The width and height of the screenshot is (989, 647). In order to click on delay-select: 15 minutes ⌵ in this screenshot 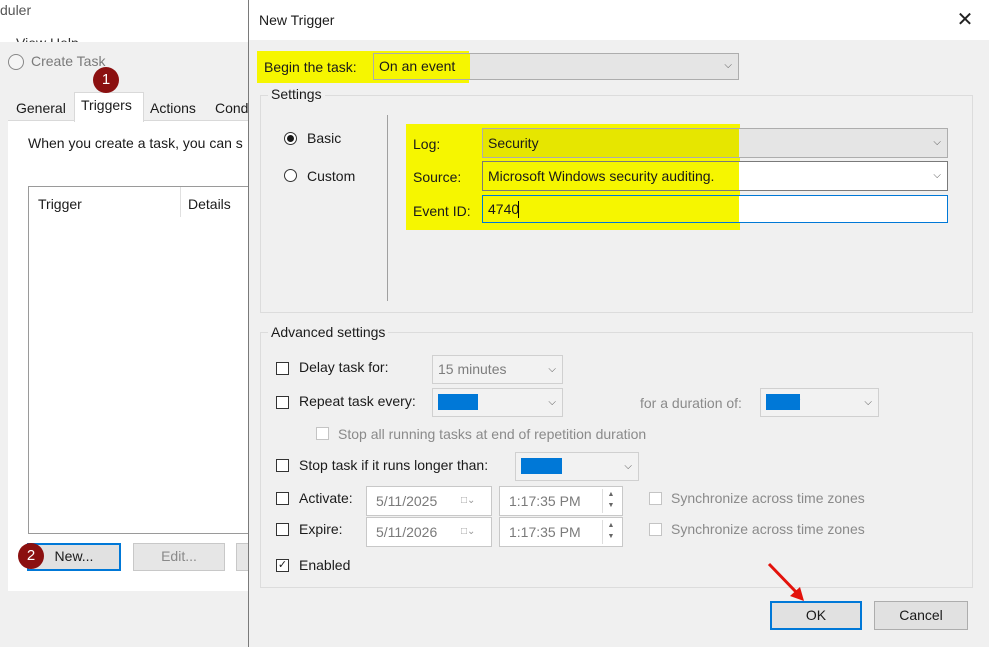, I will do `click(497, 369)`.